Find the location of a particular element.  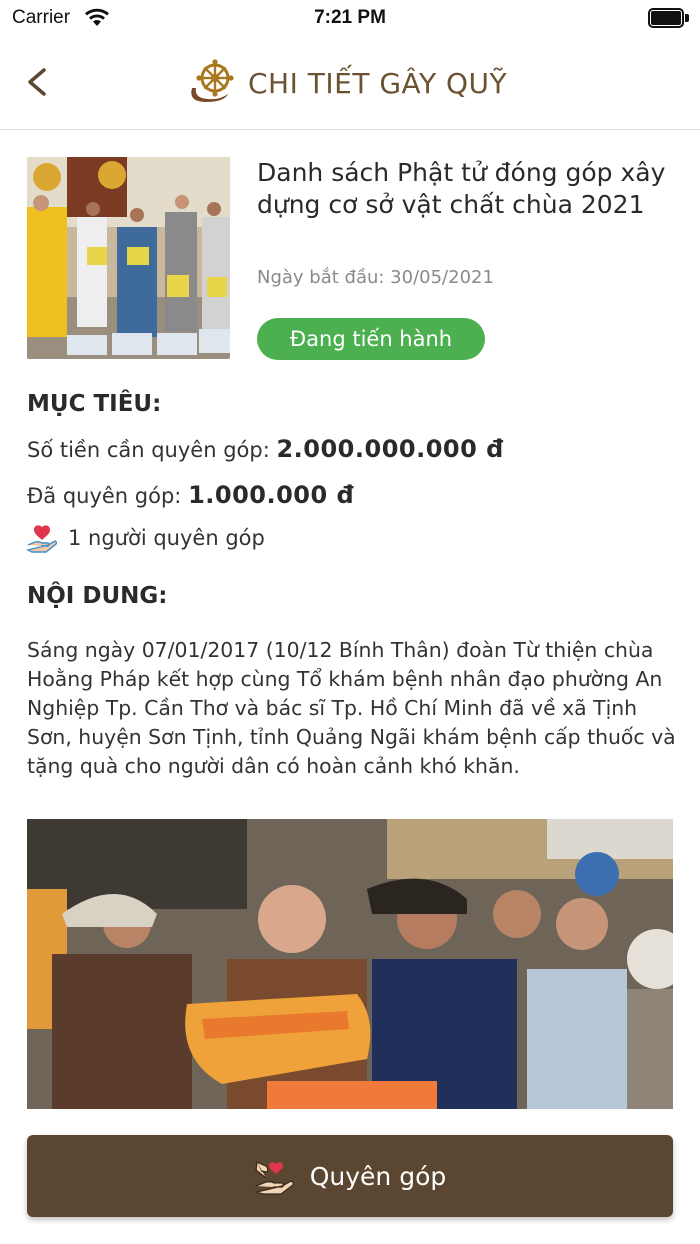

nav-title-group: CHI TIẾT GÂY QUỸ is located at coordinates (346, 83).